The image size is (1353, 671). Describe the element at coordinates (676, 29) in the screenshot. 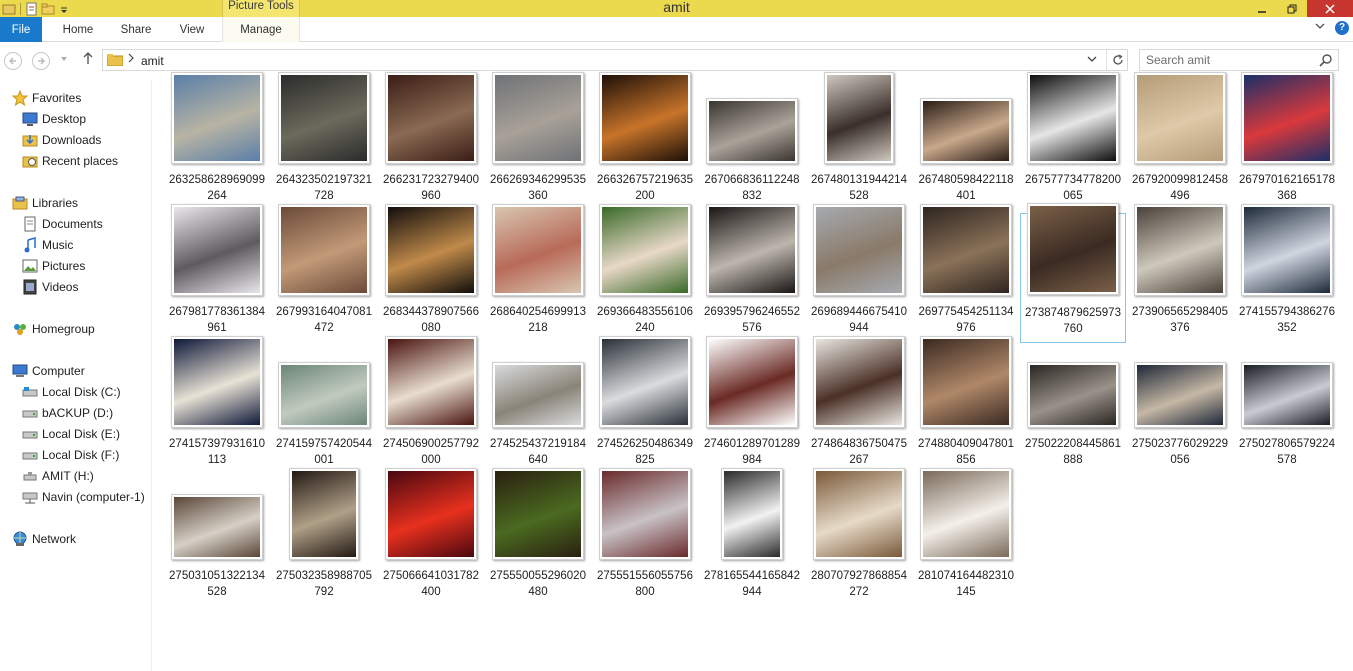

I see `ribbon-tabs: File Home Share View Manage ?` at that location.